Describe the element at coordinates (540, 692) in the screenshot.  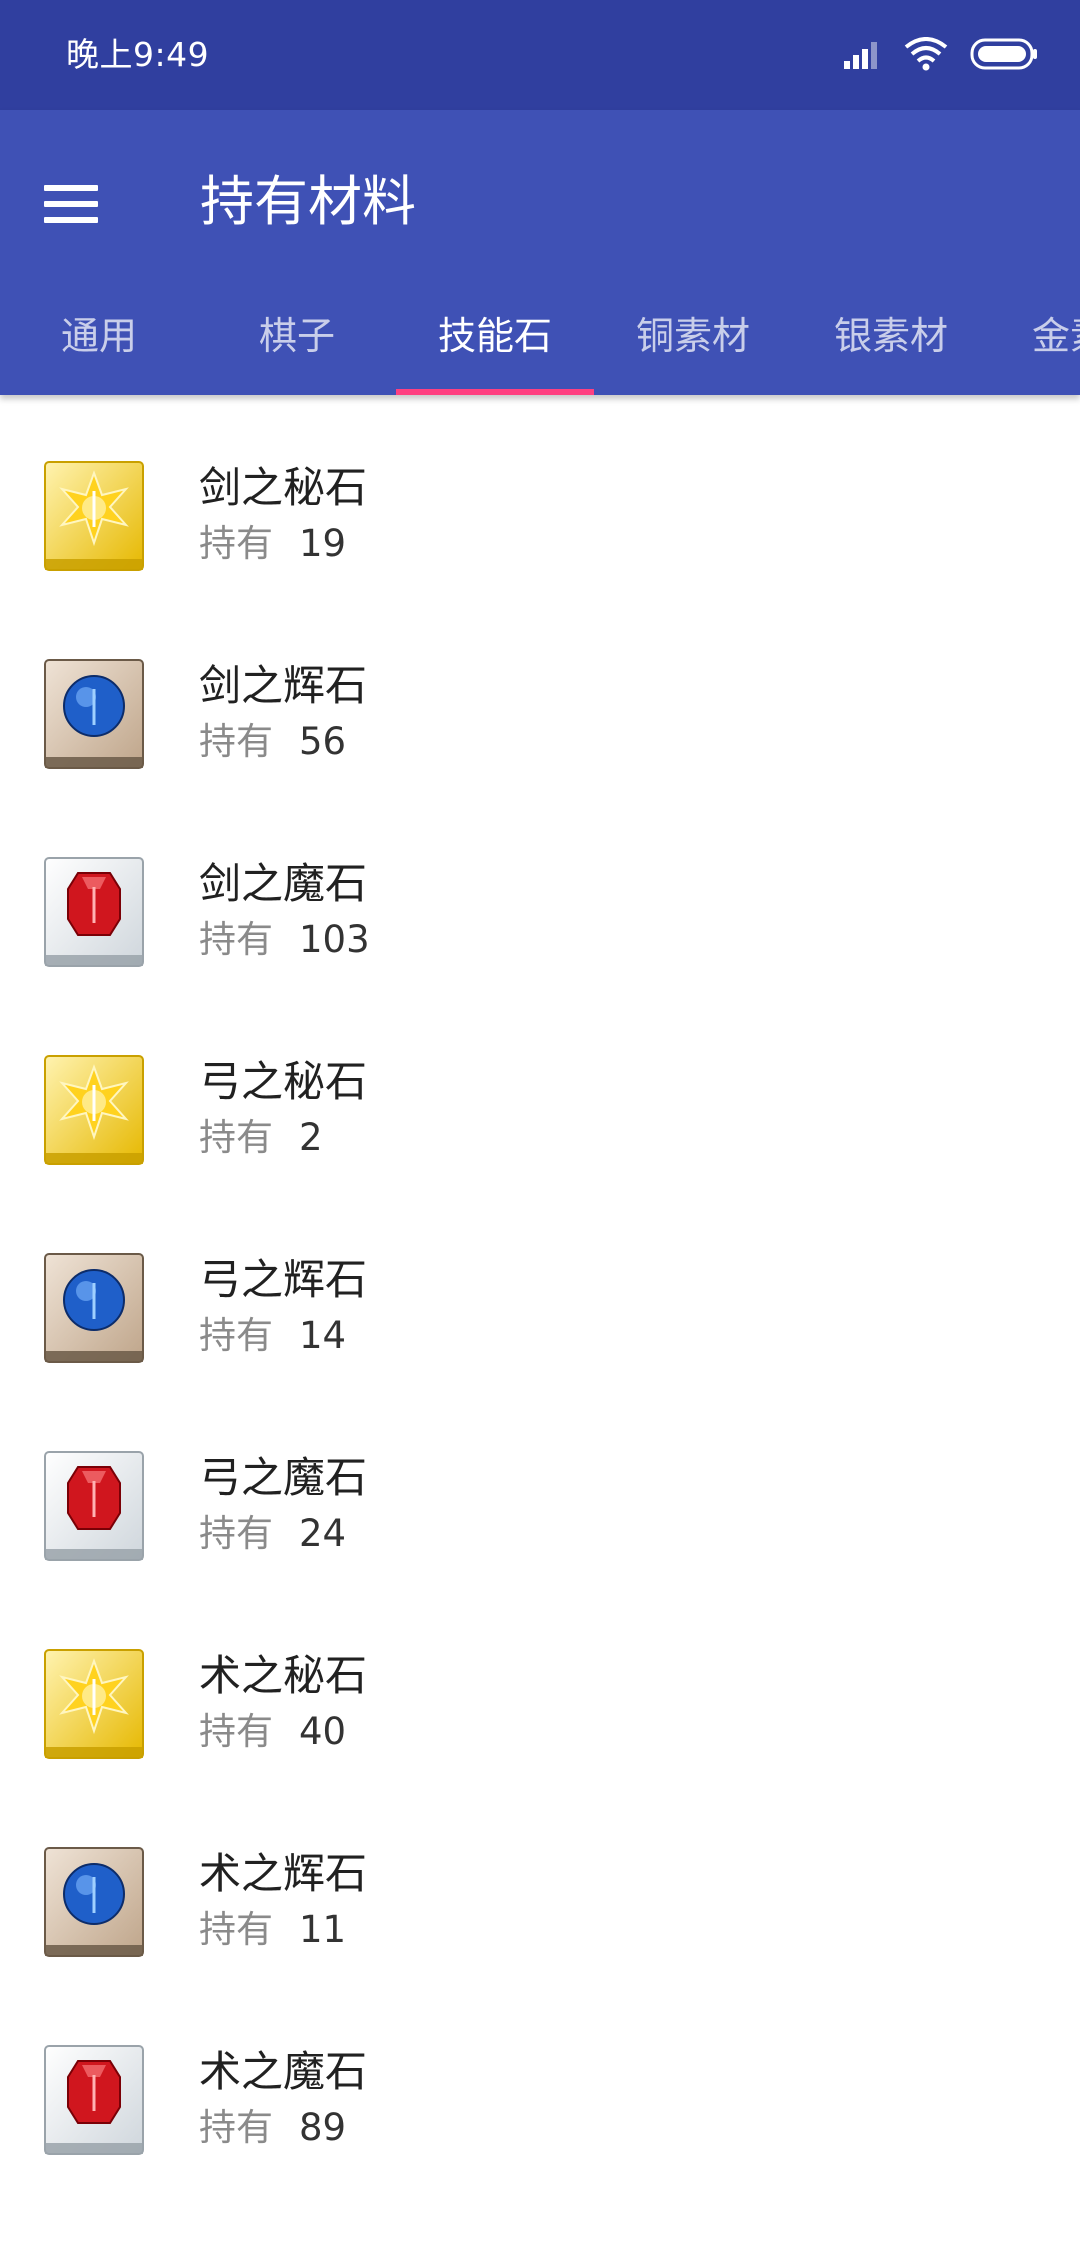
I see `list-item: 剑之辉石持有 56` at that location.